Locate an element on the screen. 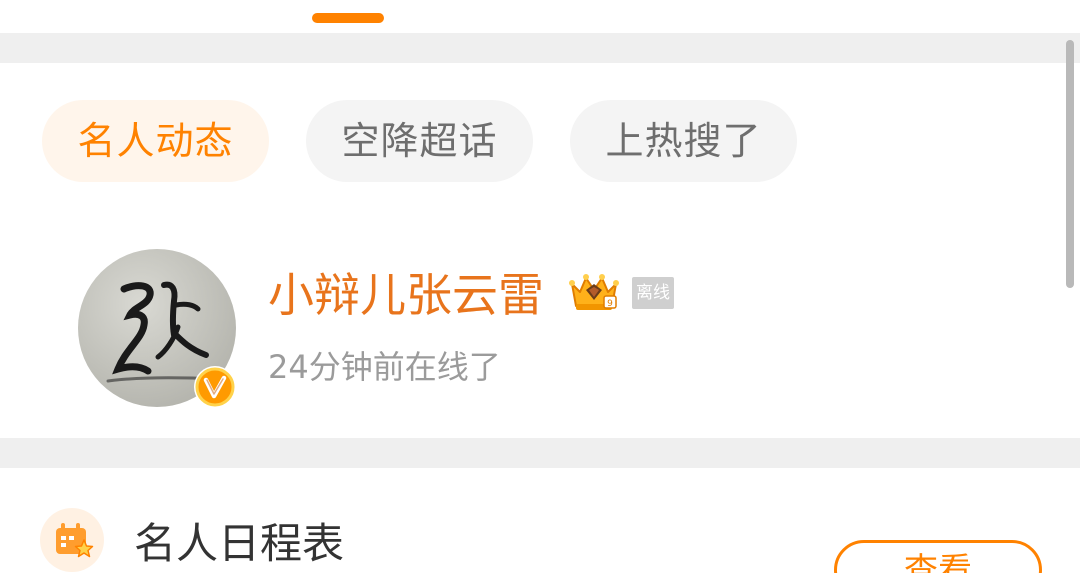 This screenshot has width=1080, height=573. chip-airdrop-supertopic: 空降超话 is located at coordinates (419, 141).